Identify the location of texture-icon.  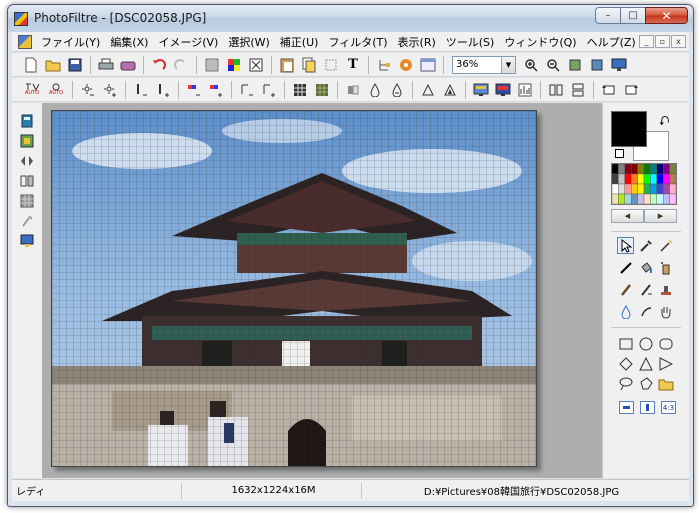
(27, 201).